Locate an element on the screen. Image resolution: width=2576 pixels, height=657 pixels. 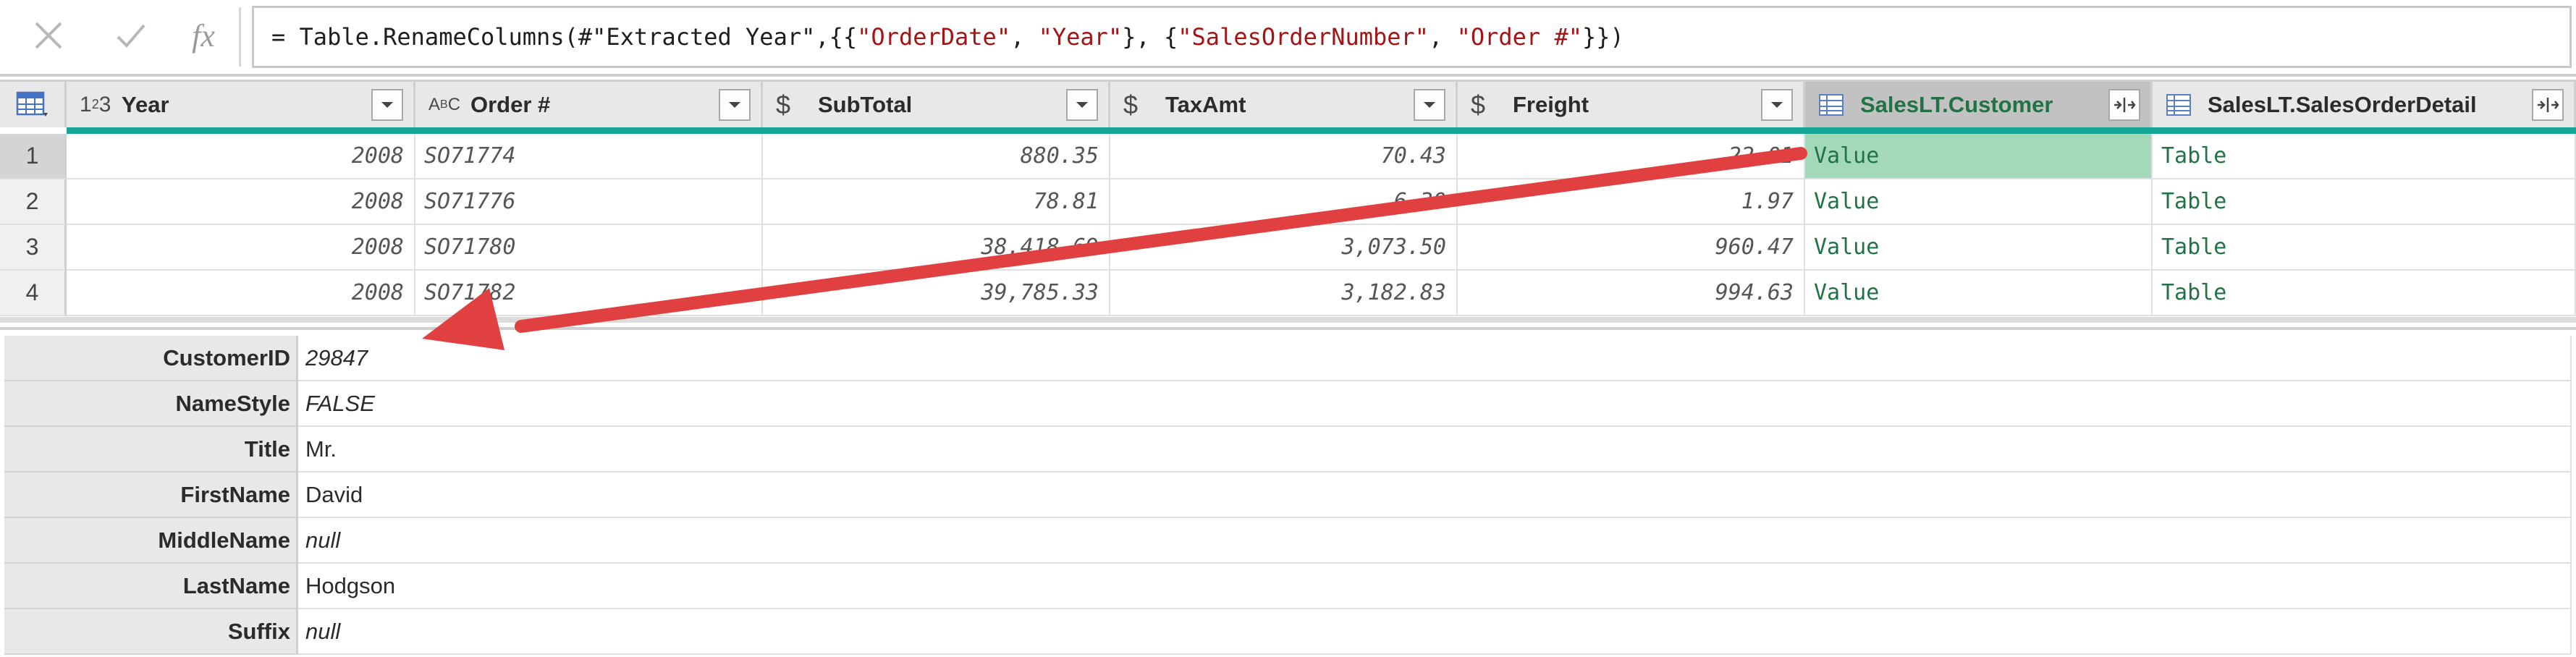
column-header-order: ABC Order # is located at coordinates (589, 103).